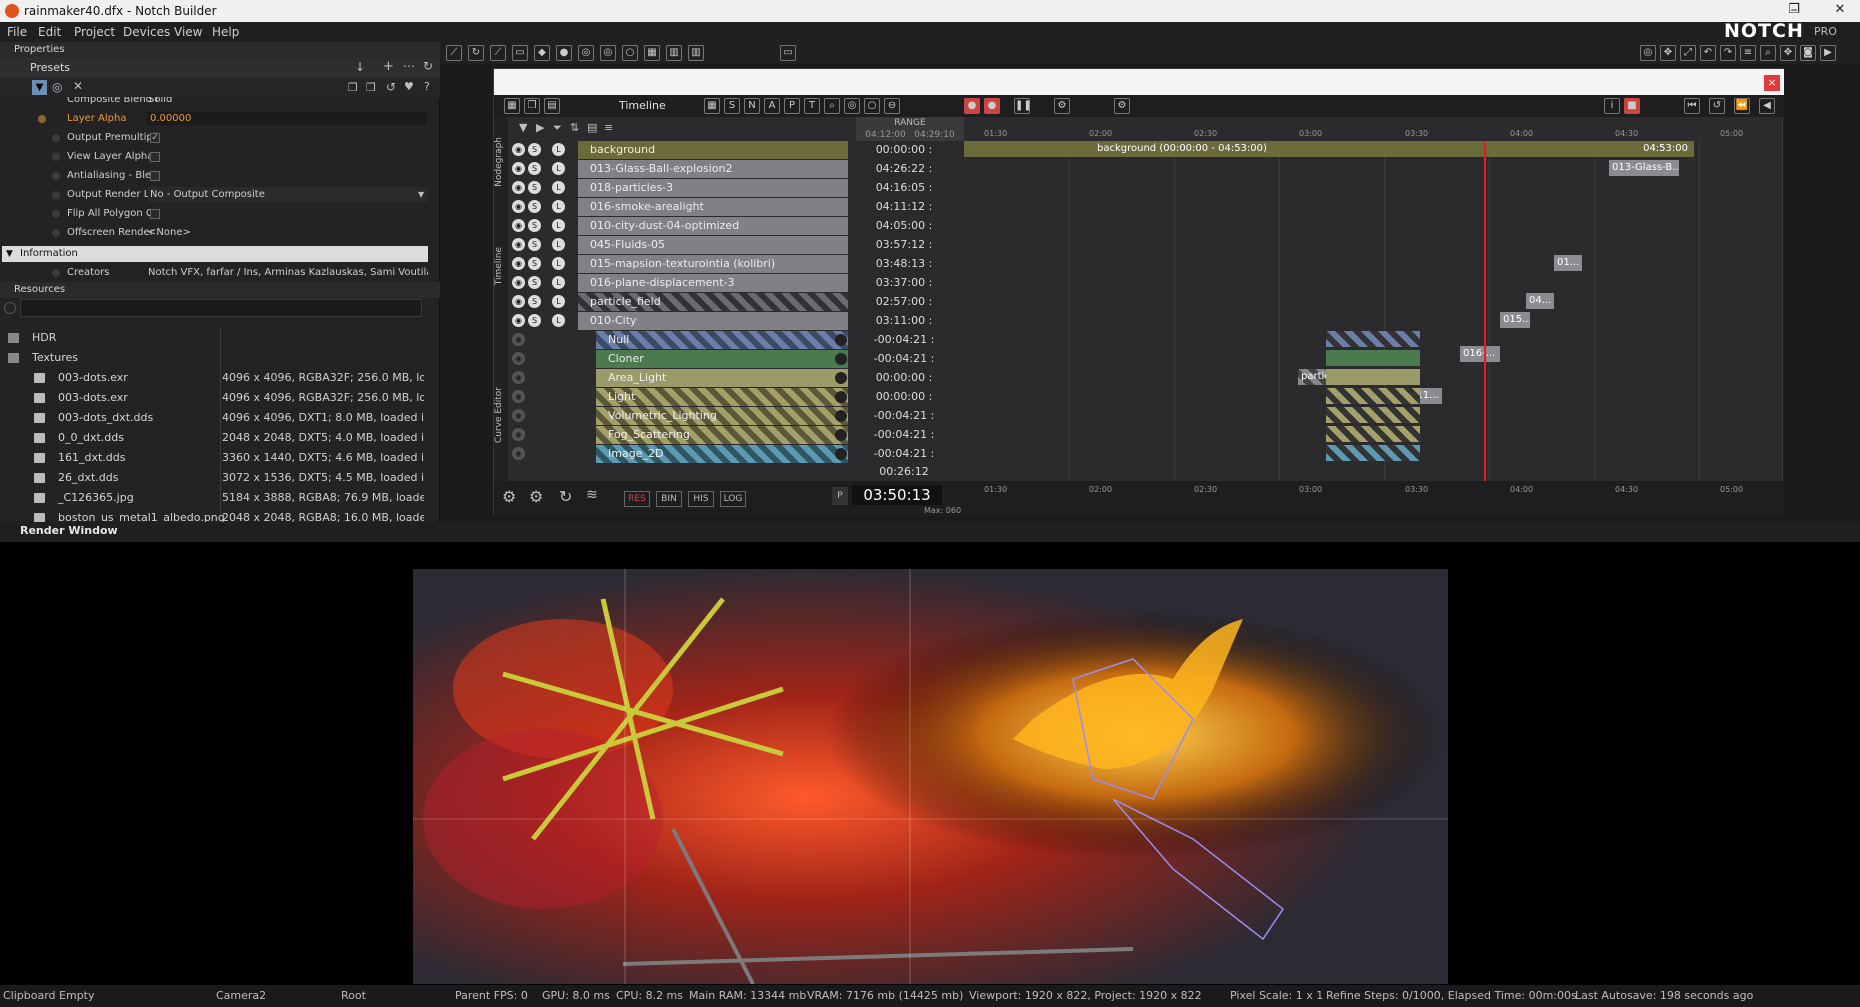 This screenshot has width=1860, height=1007. I want to click on layer-name: particle_field, so click(713, 302).